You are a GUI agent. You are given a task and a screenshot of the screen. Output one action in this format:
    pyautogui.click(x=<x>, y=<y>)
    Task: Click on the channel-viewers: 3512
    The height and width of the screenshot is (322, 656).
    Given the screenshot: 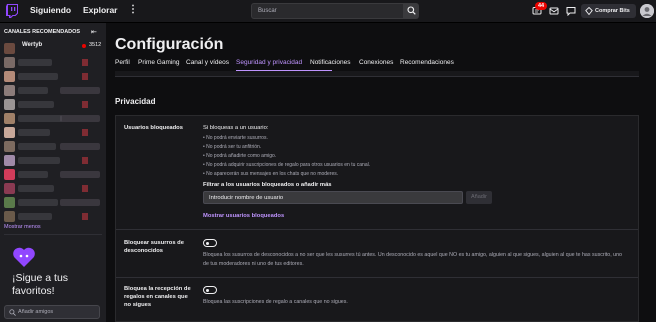 What is the action you would take?
    pyautogui.click(x=95, y=45)
    